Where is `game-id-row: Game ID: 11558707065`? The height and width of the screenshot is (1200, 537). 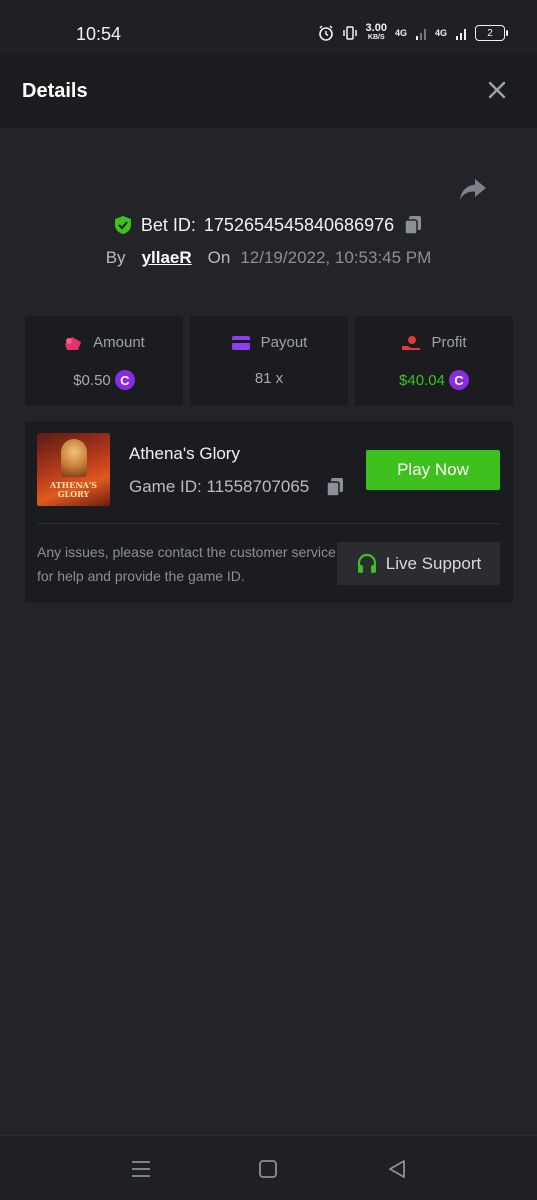 game-id-row: Game ID: 11558707065 is located at coordinates (237, 487).